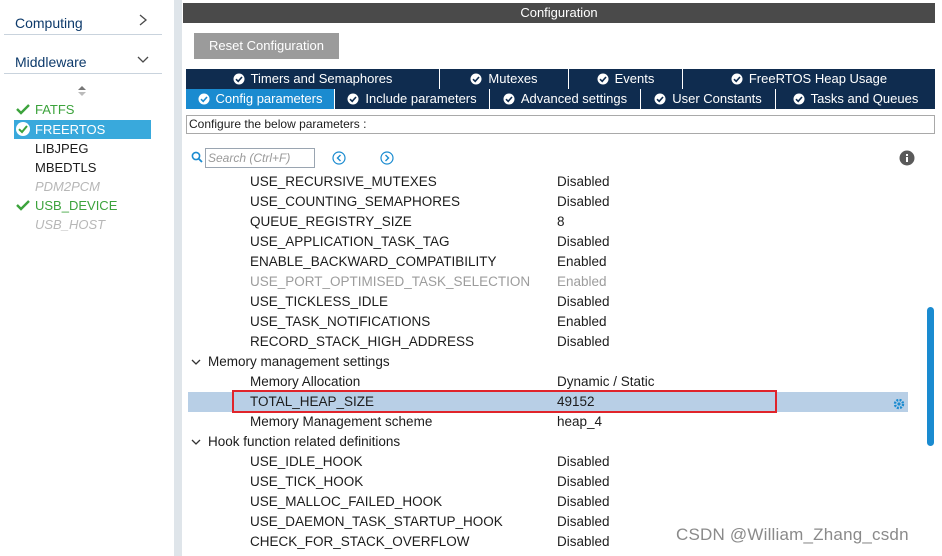 Image resolution: width=942 pixels, height=556 pixels. I want to click on param-value: Dynamic / Static, so click(606, 381).